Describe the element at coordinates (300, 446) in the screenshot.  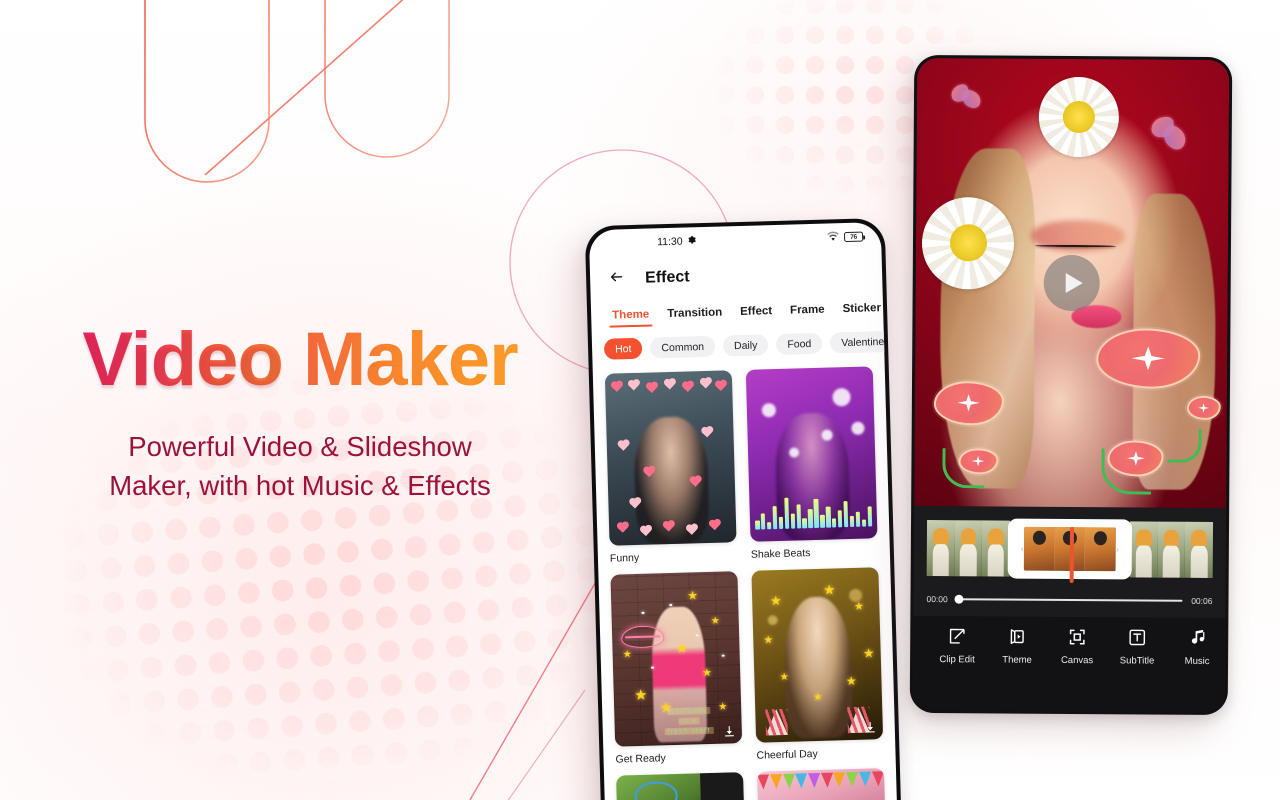
I see `hero-subtitle-line-1: Powerful Video & Slideshow` at that location.